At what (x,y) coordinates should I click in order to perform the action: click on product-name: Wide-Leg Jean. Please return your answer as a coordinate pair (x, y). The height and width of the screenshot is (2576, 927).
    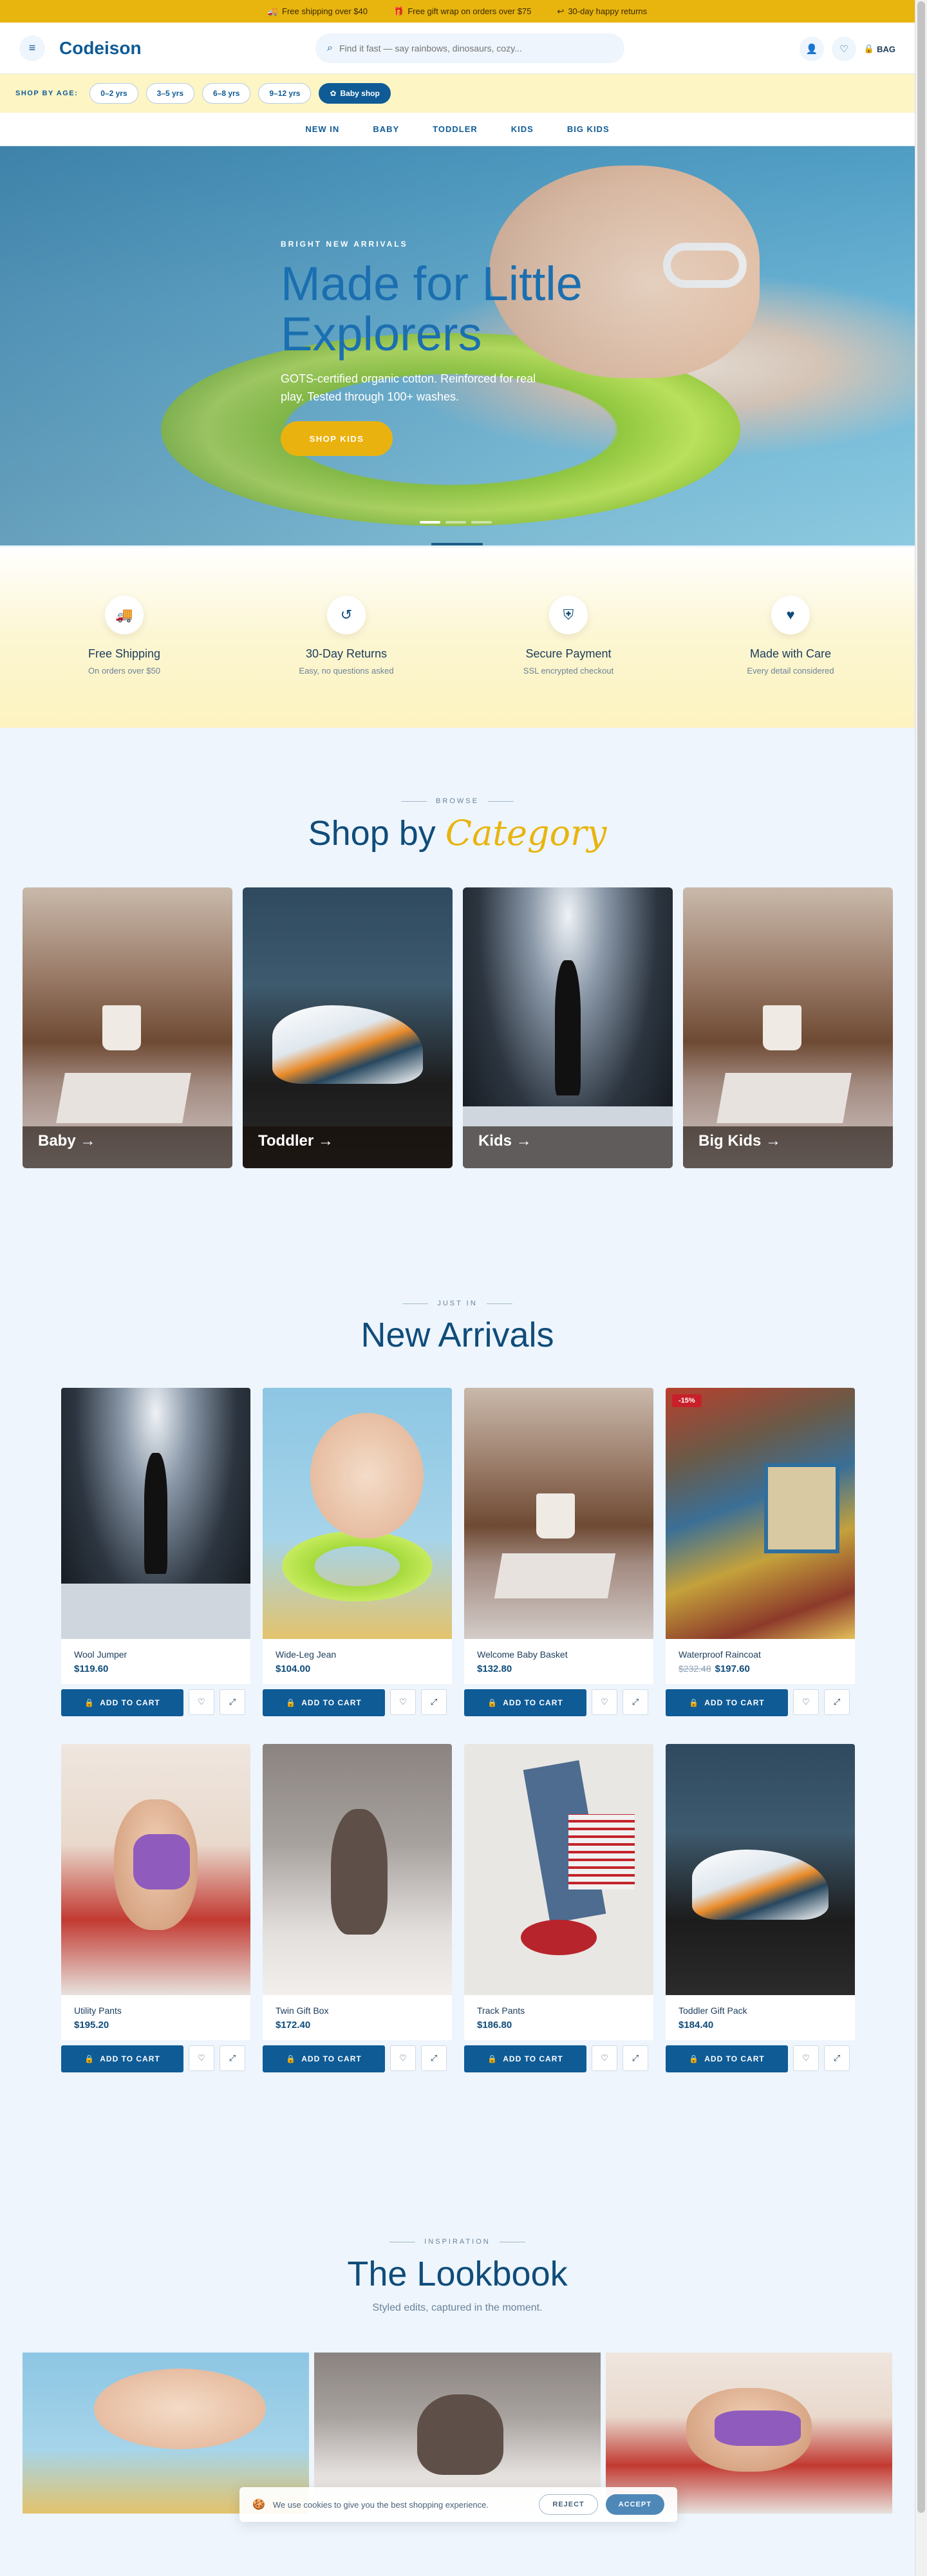
    Looking at the image, I should click on (357, 1655).